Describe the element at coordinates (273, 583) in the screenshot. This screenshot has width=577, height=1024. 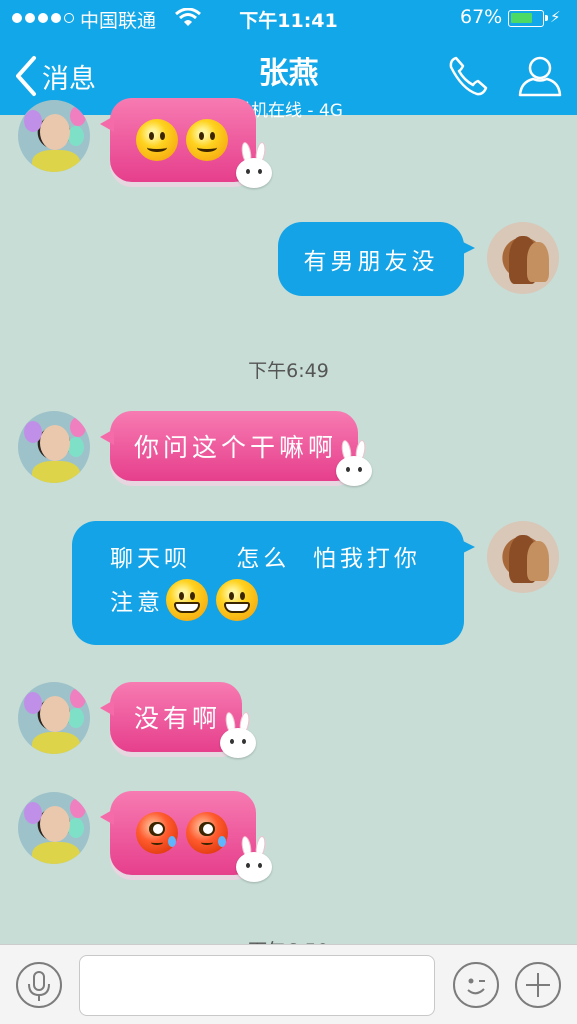
I see `message-bubble-sent: 聊天呗 怎么 怕我打你 注意` at that location.